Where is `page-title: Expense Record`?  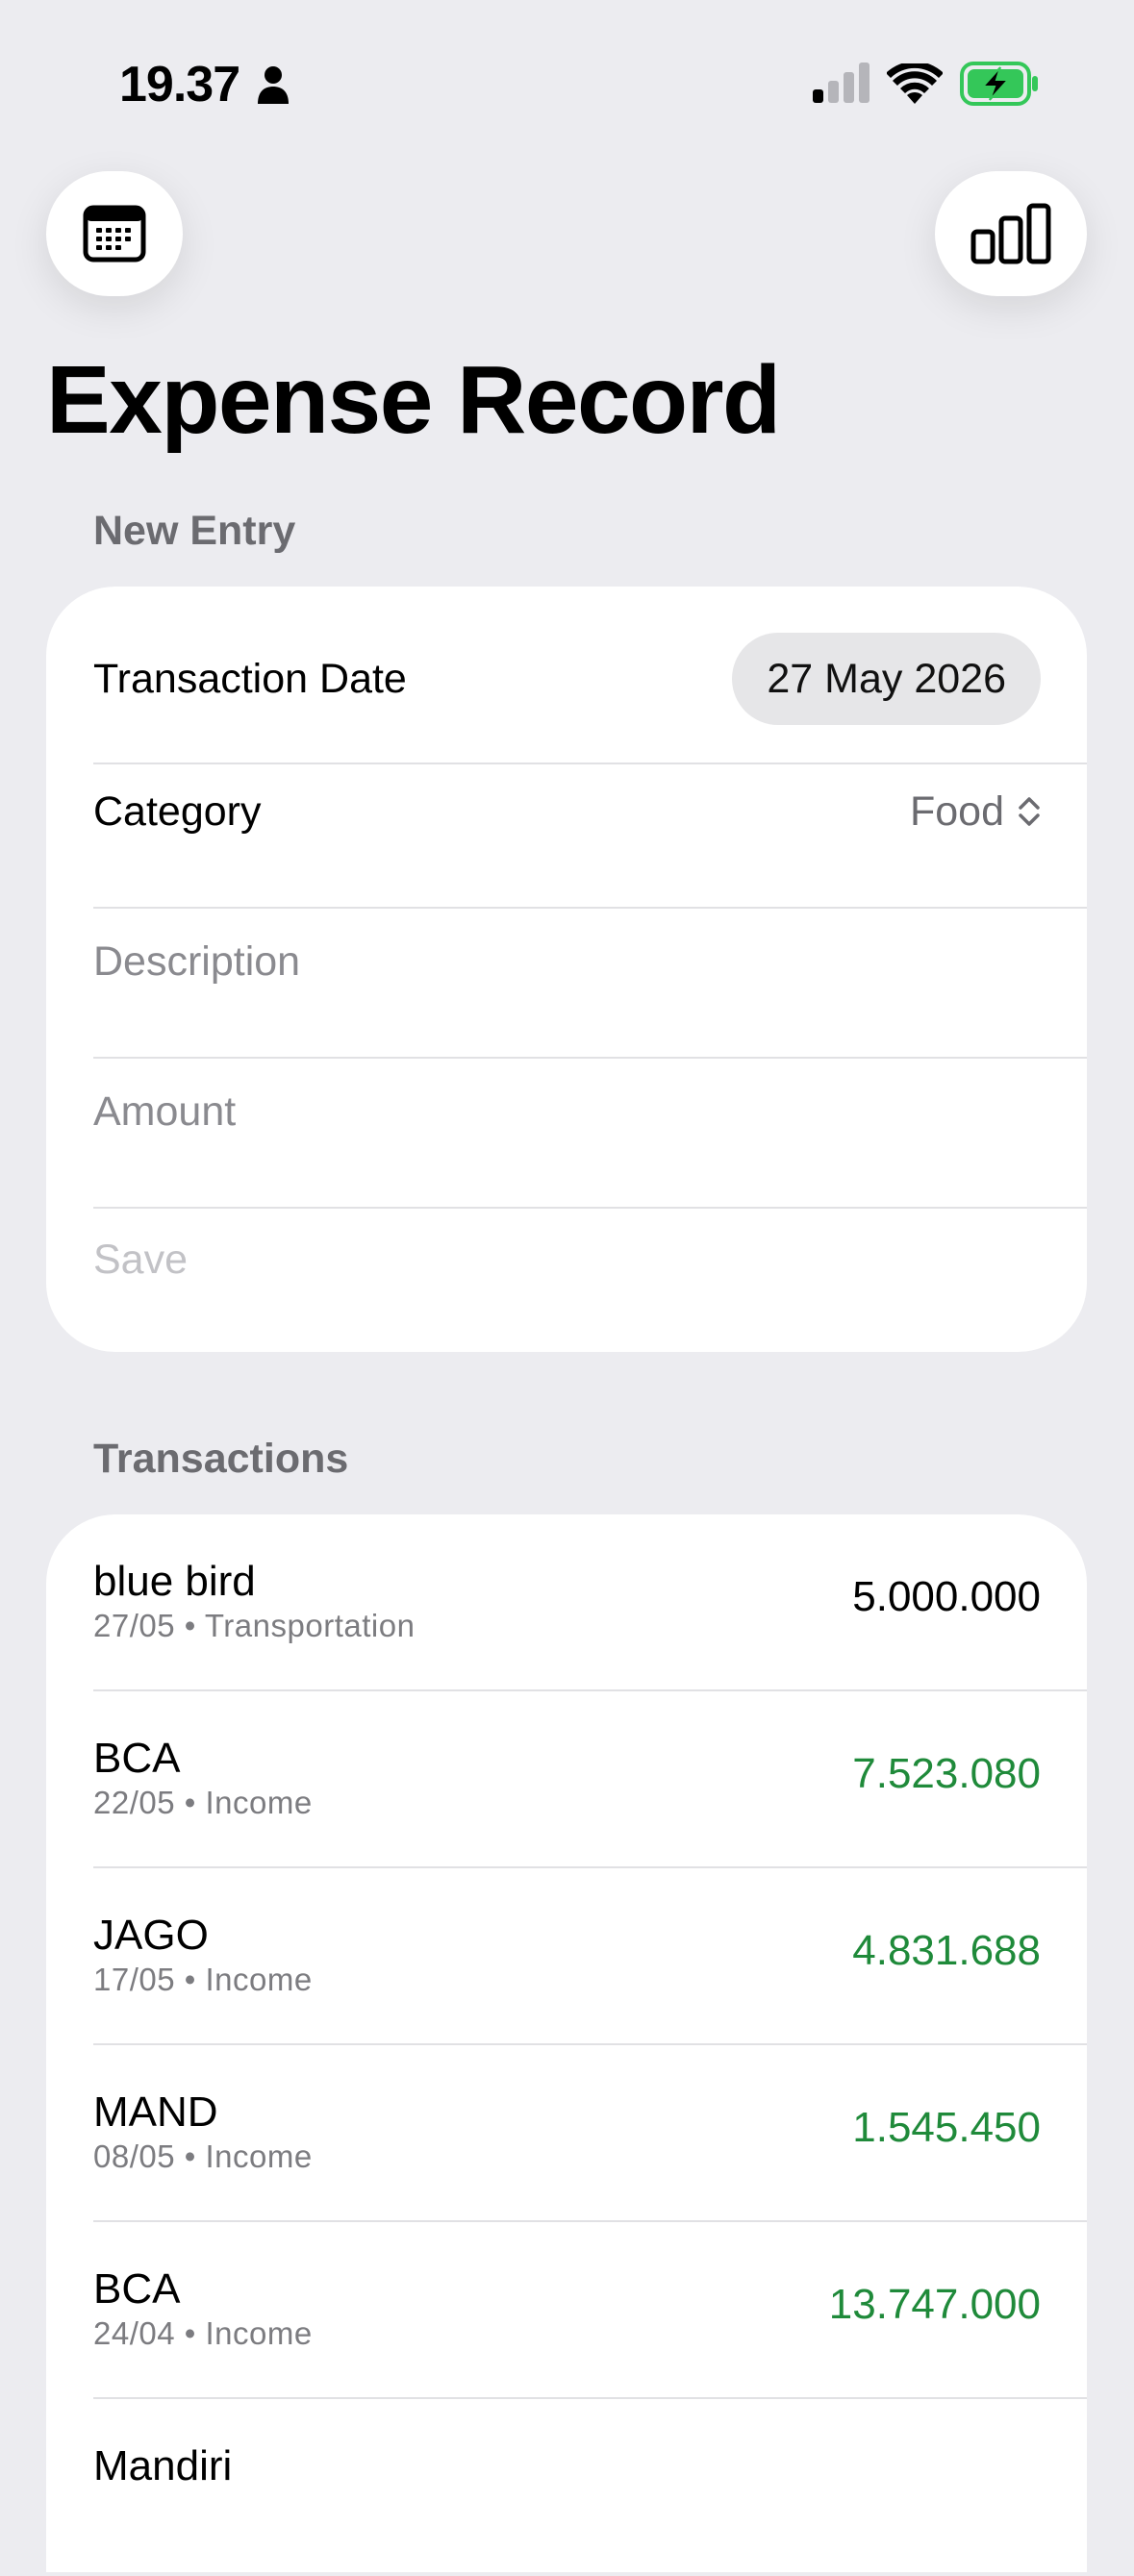
page-title: Expense Record is located at coordinates (414, 400).